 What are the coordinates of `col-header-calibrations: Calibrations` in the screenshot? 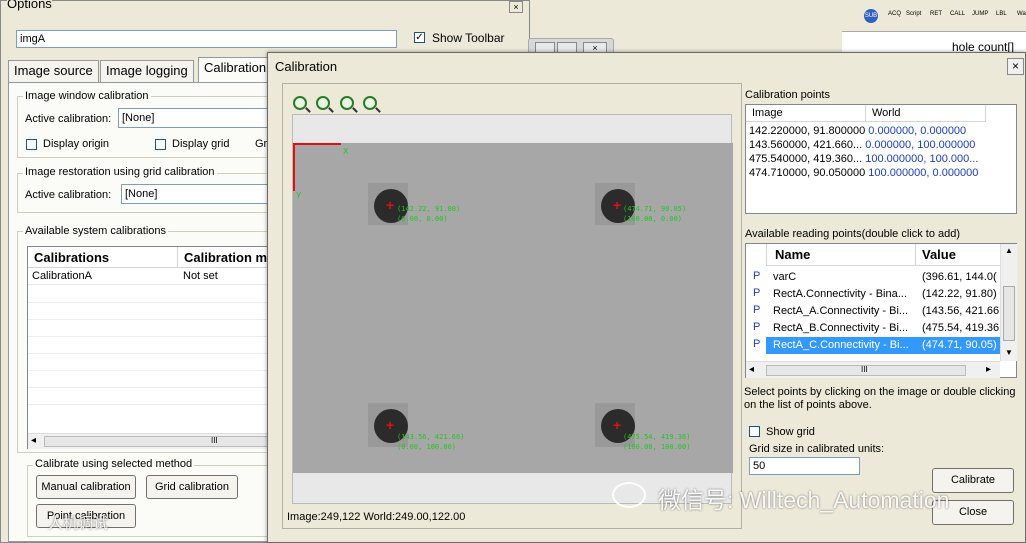 It's located at (103, 257).